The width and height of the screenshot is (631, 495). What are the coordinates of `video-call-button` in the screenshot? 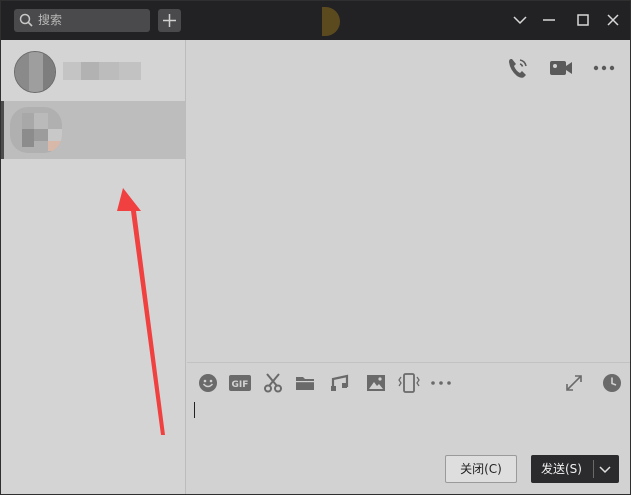 It's located at (561, 68).